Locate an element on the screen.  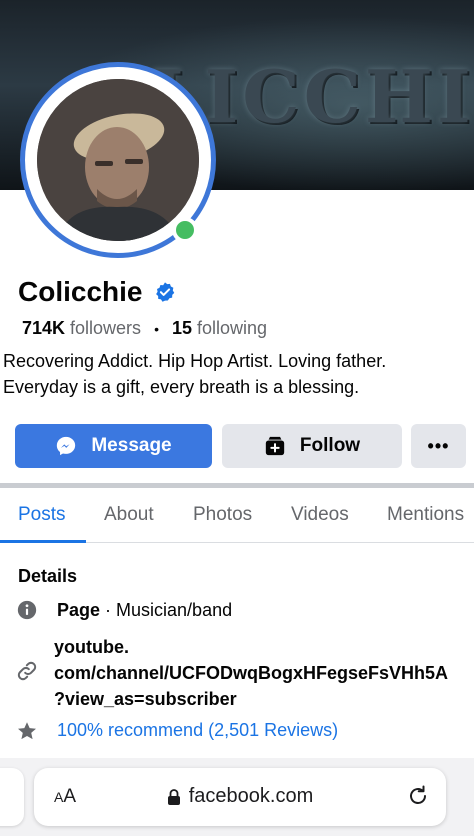
verified-badge-icon is located at coordinates (165, 292).